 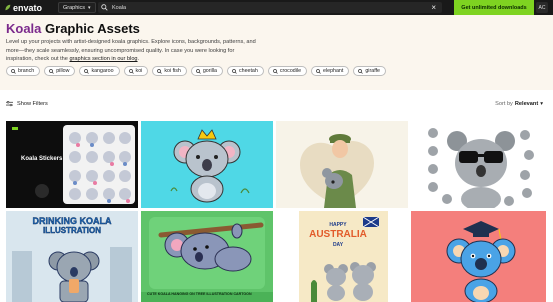 I want to click on koala-hanging-thumbnail, so click(x=207, y=259).